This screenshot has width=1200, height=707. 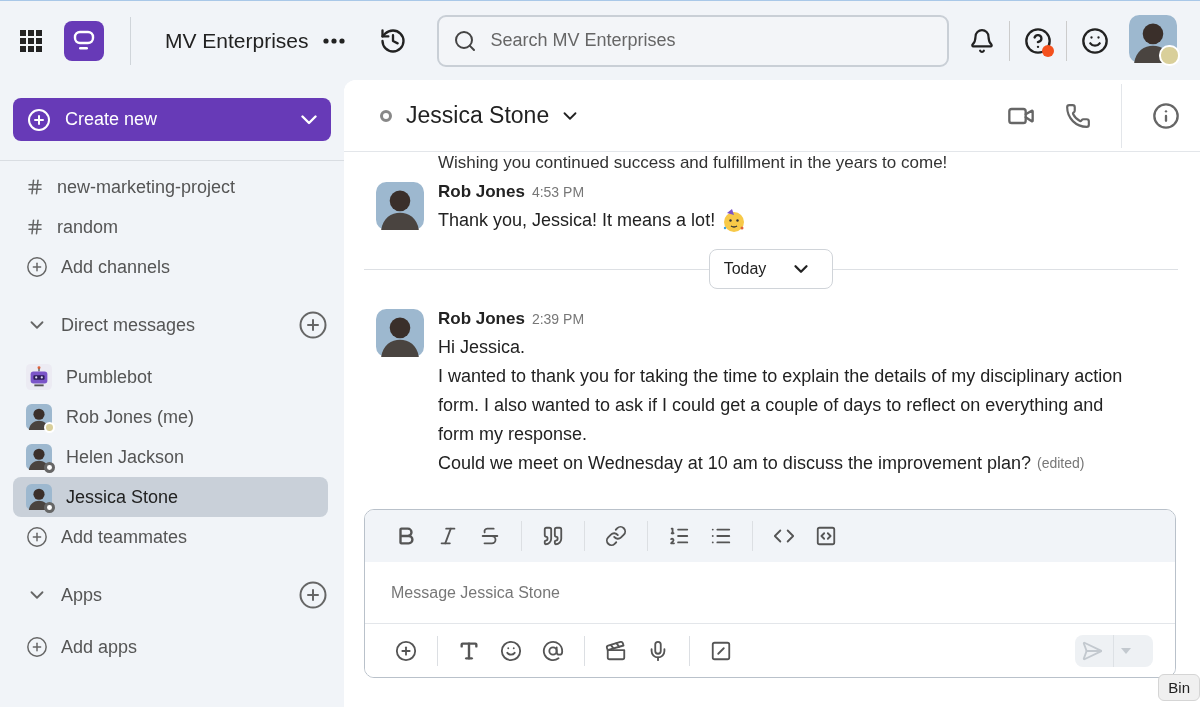 I want to click on message-text: Wishing you continued success and fulfillment in the years to come!, so click(x=693, y=163).